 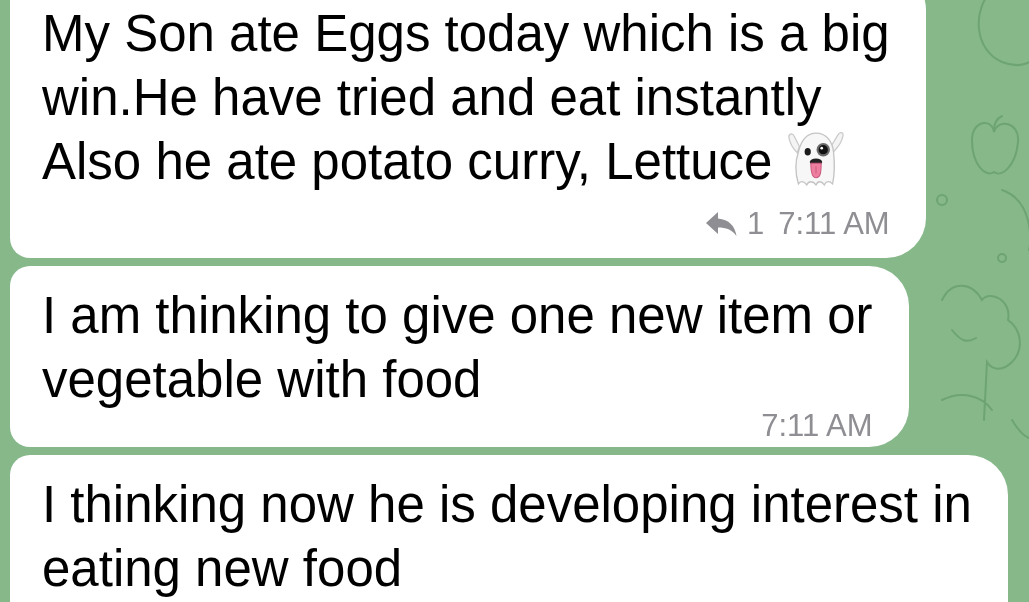 I want to click on reply-arrow-icon, so click(x=720, y=224).